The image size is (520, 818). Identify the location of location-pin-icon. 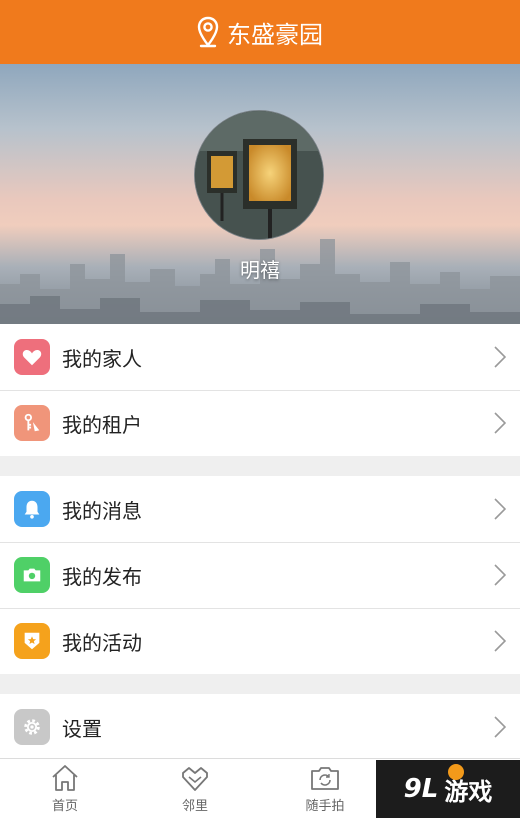
(208, 32).